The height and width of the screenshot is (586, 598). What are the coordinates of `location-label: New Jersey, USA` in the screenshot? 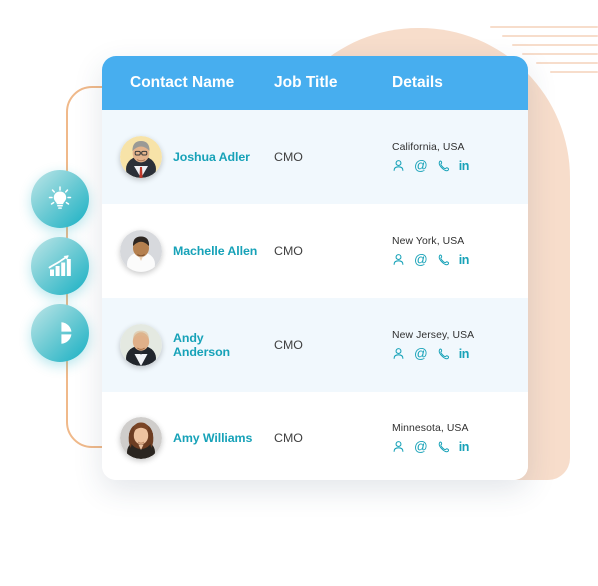 It's located at (433, 335).